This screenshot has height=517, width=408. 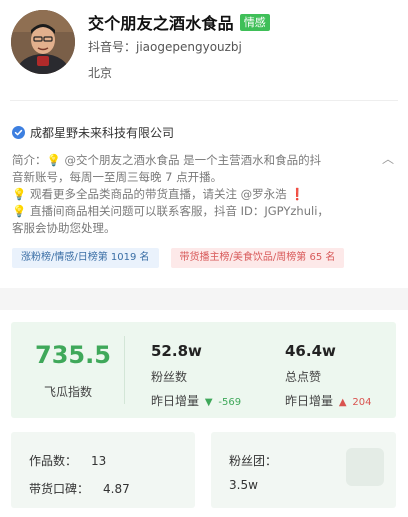 I want to click on avatar-image, so click(x=43, y=42).